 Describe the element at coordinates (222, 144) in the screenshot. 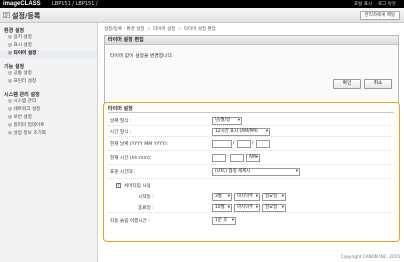

I see `year-field` at that location.